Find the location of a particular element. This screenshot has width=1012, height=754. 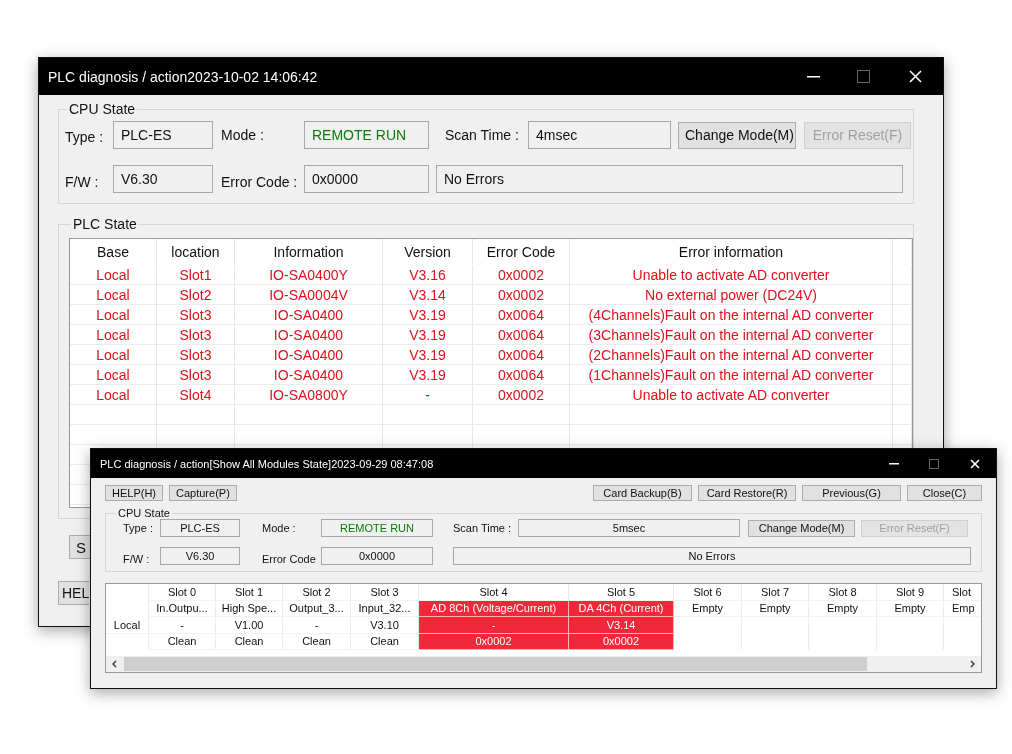

column-header: Base is located at coordinates (113, 251).